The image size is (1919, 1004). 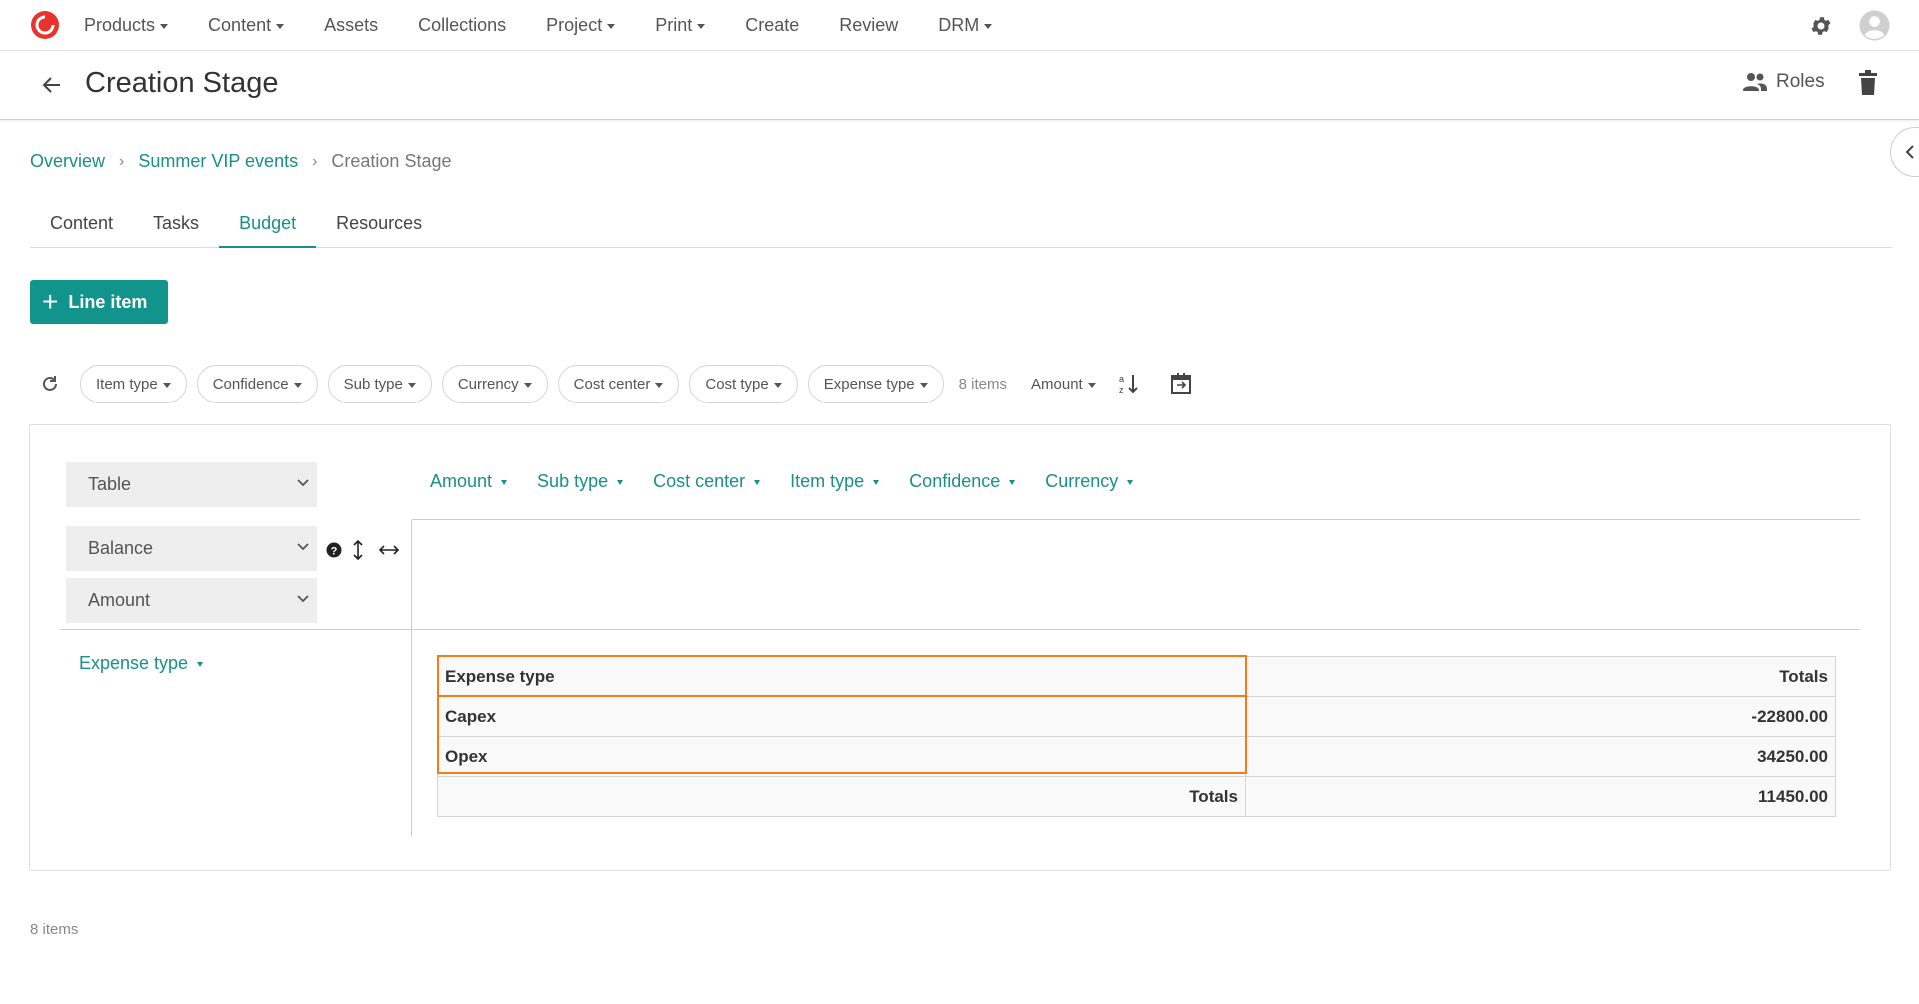 I want to click on filter-label: Currency, so click(x=488, y=384).